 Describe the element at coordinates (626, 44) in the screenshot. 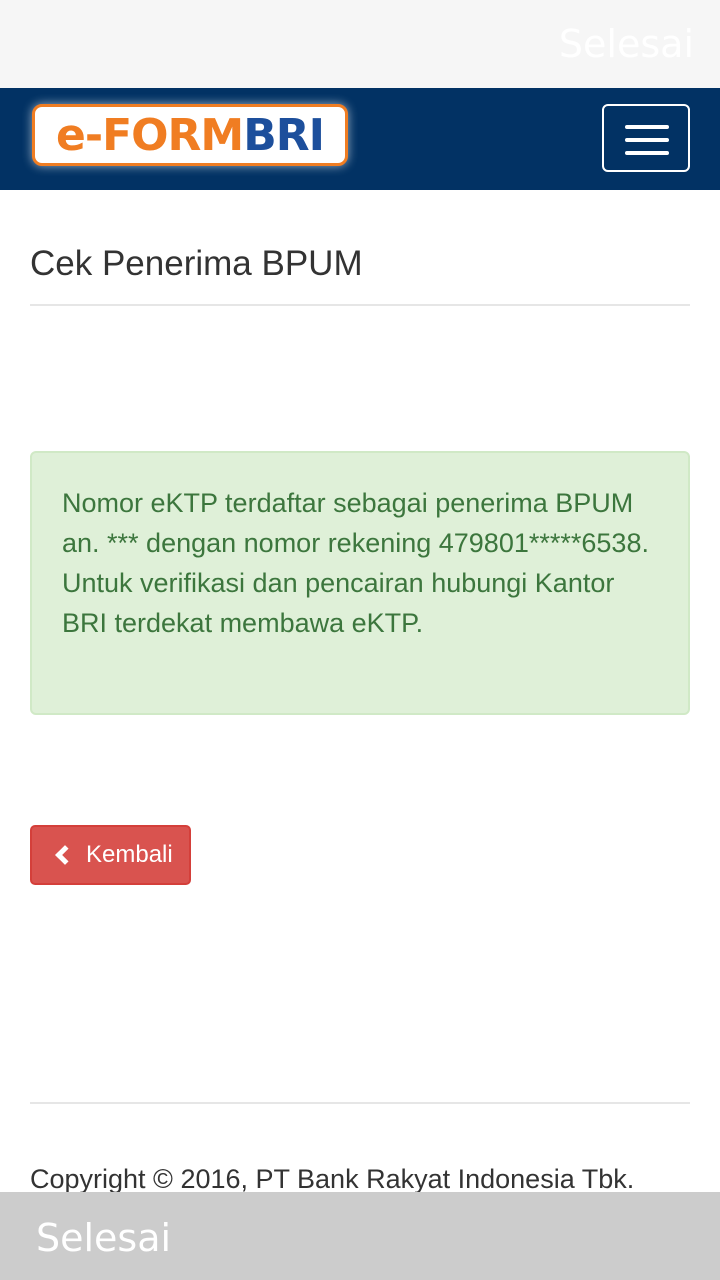

I see `done-button-top: Selesai` at that location.